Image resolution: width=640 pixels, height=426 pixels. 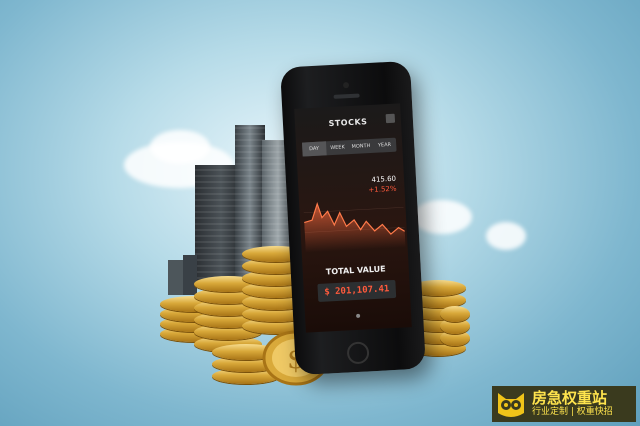 I want to click on watermark-subtitle: 行业定制 | 权重快招, so click(x=572, y=412).